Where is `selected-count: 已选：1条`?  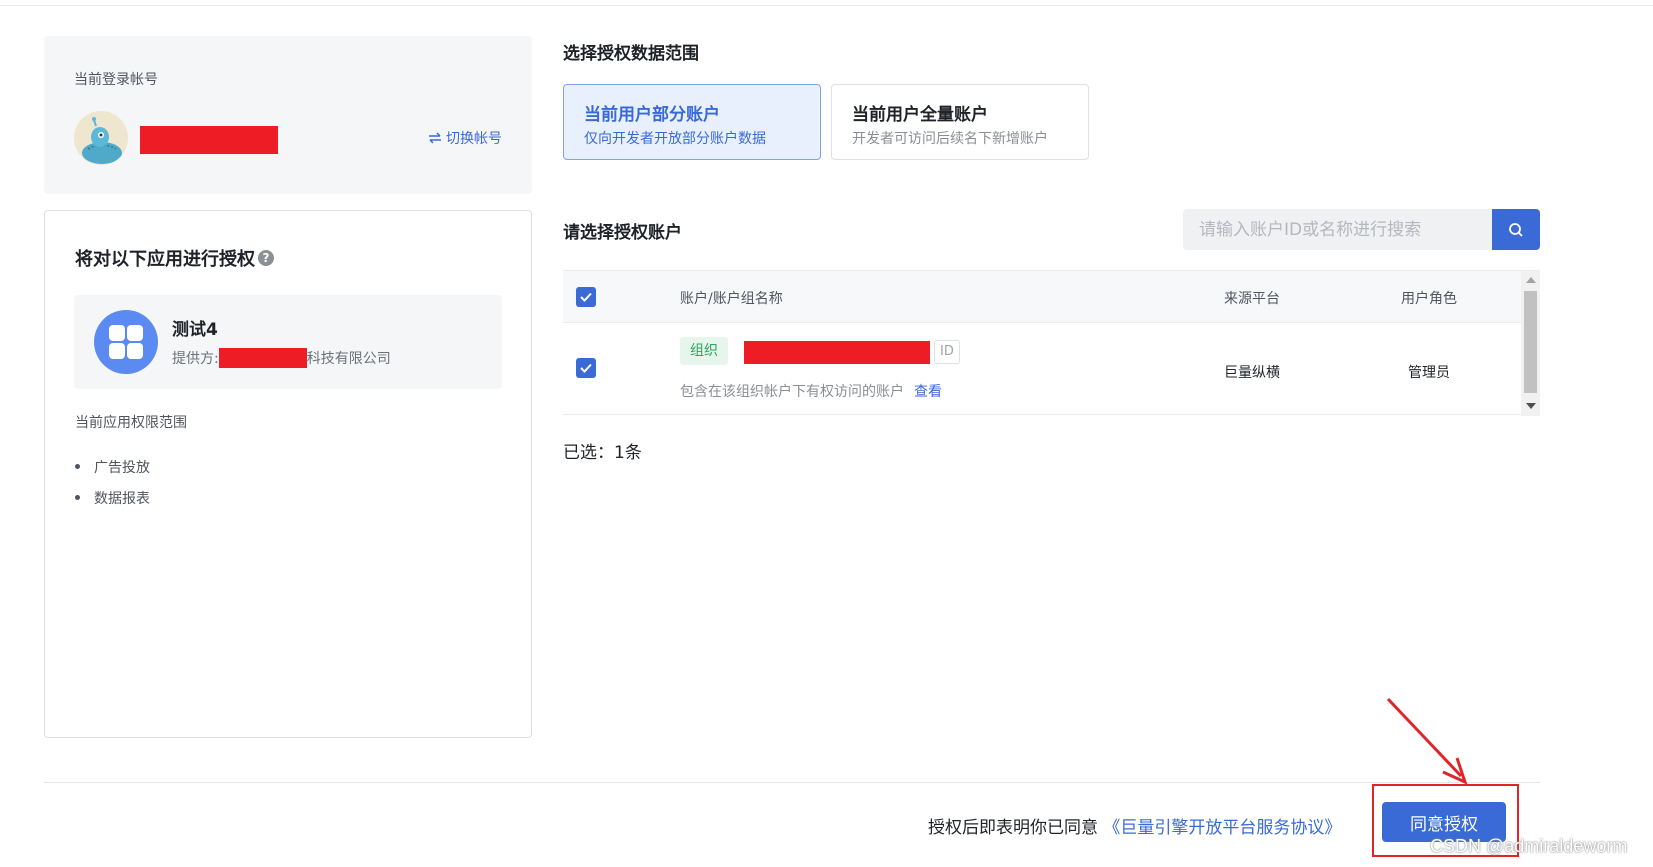 selected-count: 已选：1条 is located at coordinates (602, 453).